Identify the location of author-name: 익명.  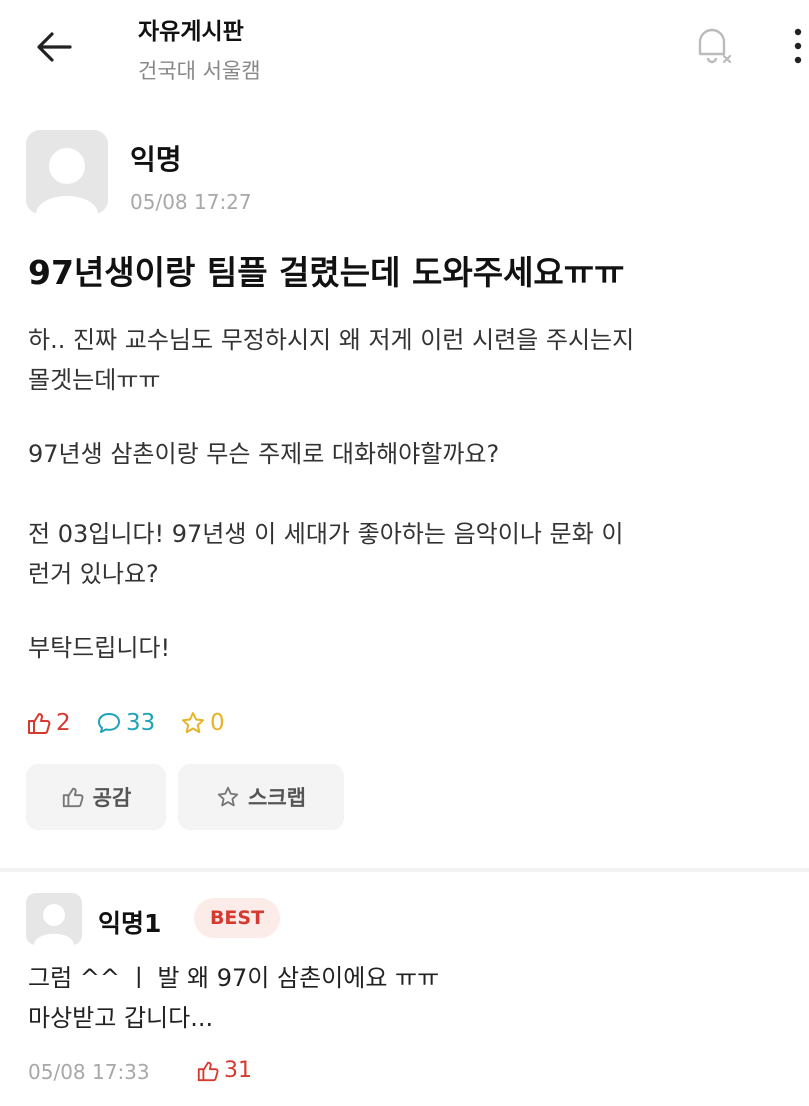
(156, 159).